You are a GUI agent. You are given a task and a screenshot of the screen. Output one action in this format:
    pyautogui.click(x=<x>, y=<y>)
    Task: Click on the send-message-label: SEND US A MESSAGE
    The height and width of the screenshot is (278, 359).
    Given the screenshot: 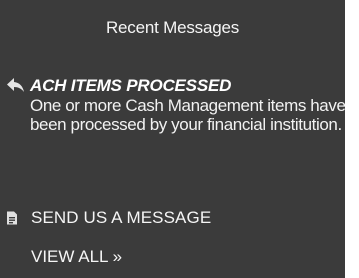 What is the action you would take?
    pyautogui.click(x=121, y=218)
    